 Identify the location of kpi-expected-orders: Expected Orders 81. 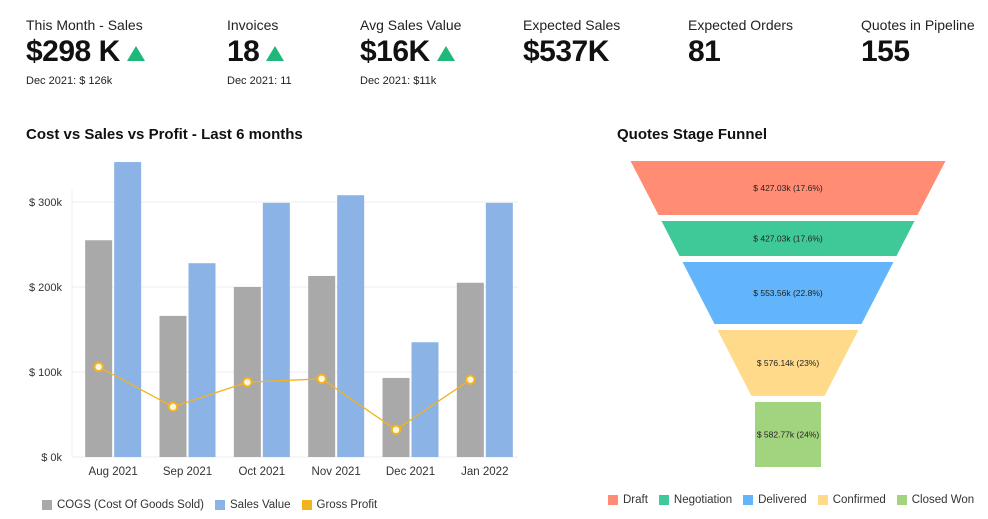
(740, 43).